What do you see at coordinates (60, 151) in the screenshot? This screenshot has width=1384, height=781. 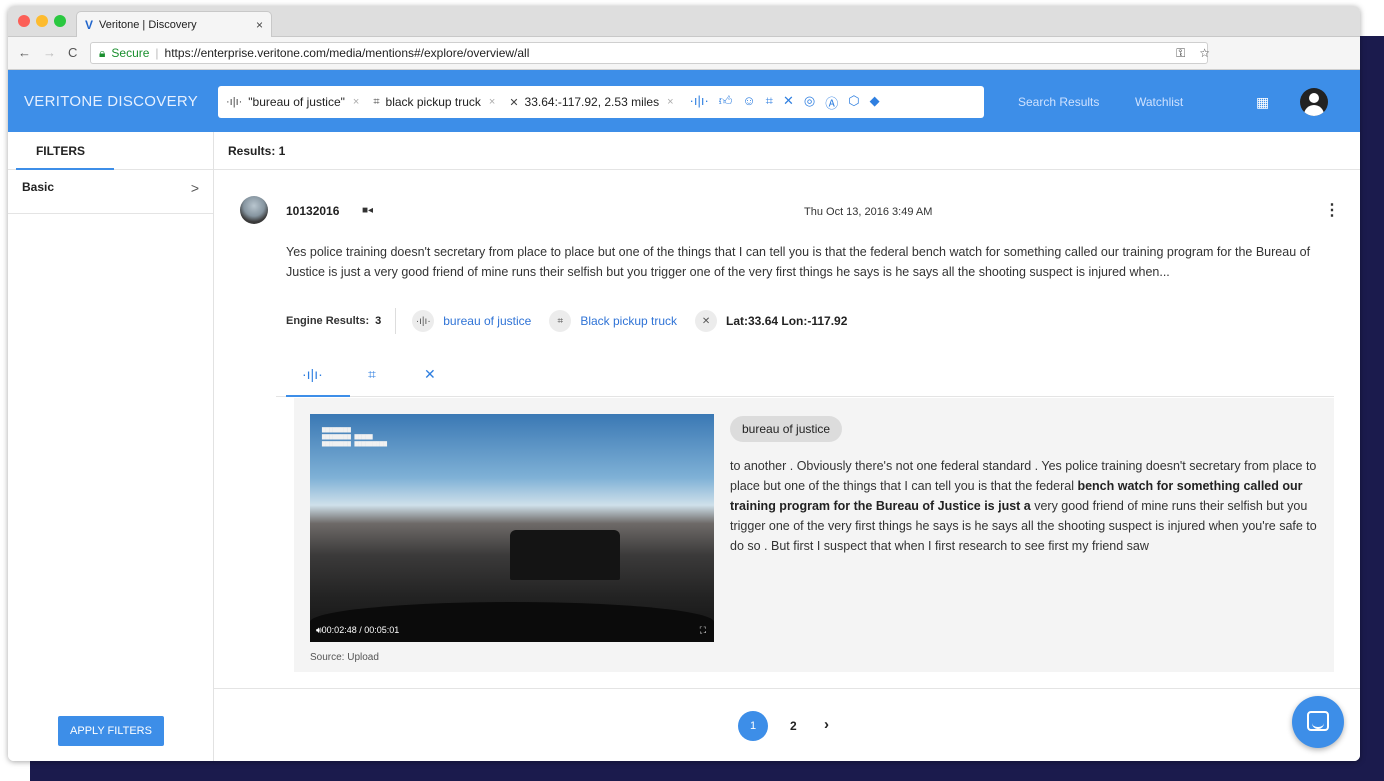 I see `filters-tab-label: FILTERS` at bounding box center [60, 151].